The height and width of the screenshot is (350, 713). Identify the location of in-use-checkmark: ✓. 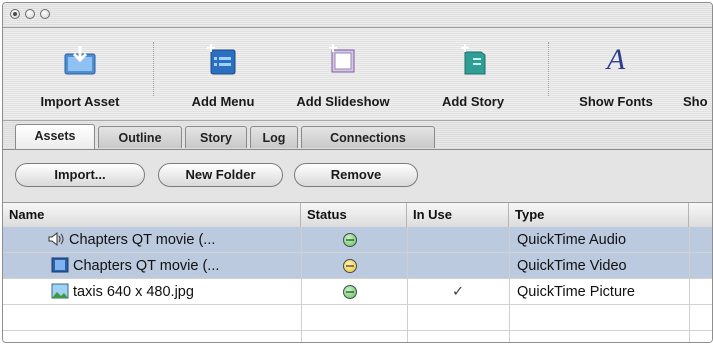
(458, 292).